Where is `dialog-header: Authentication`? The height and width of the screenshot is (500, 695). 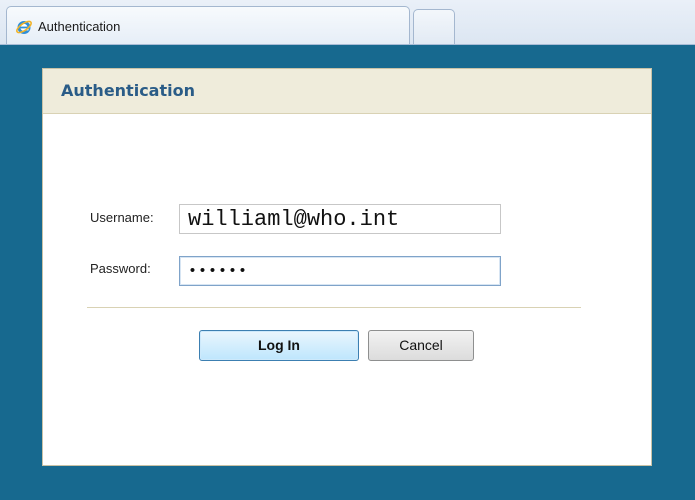
dialog-header: Authentication is located at coordinates (347, 91).